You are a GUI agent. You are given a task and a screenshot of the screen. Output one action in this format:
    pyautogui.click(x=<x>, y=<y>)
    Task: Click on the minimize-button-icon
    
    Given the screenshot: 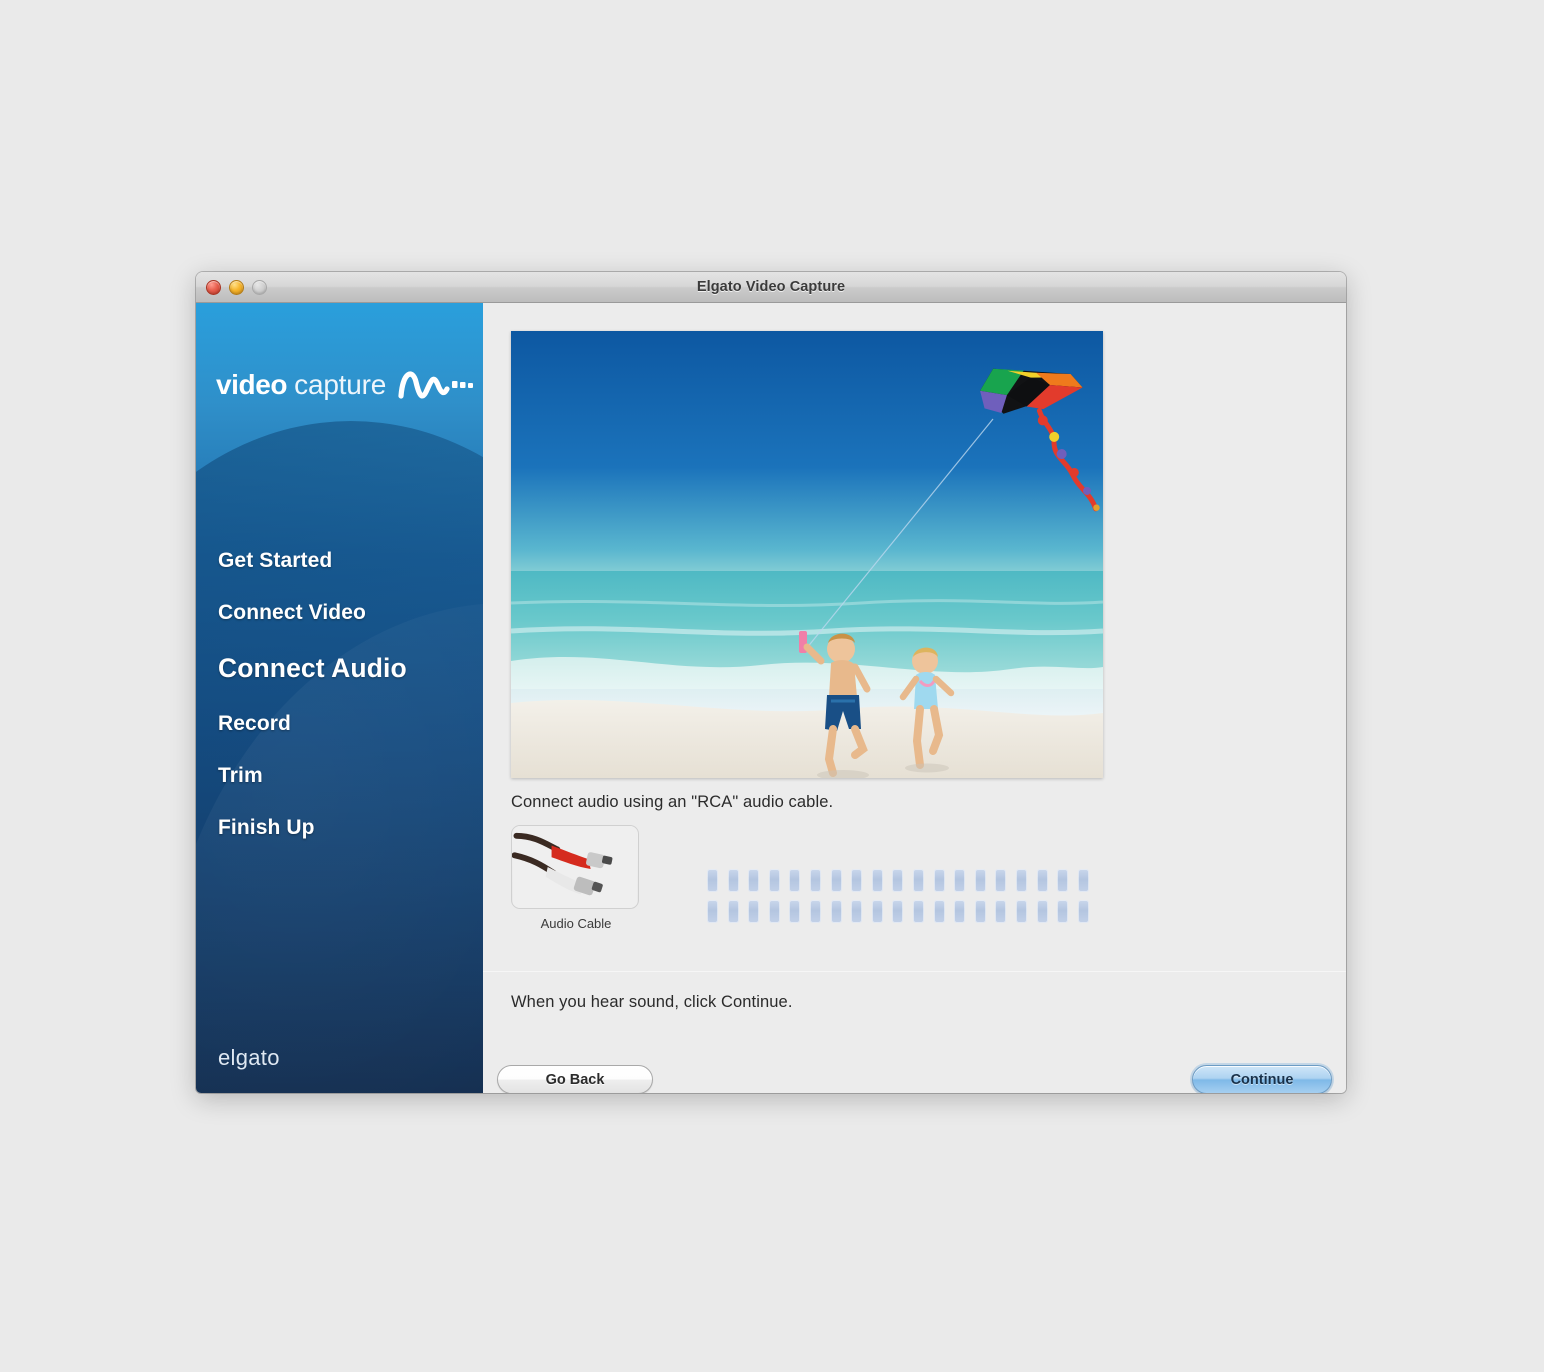 What is the action you would take?
    pyautogui.click(x=236, y=287)
    